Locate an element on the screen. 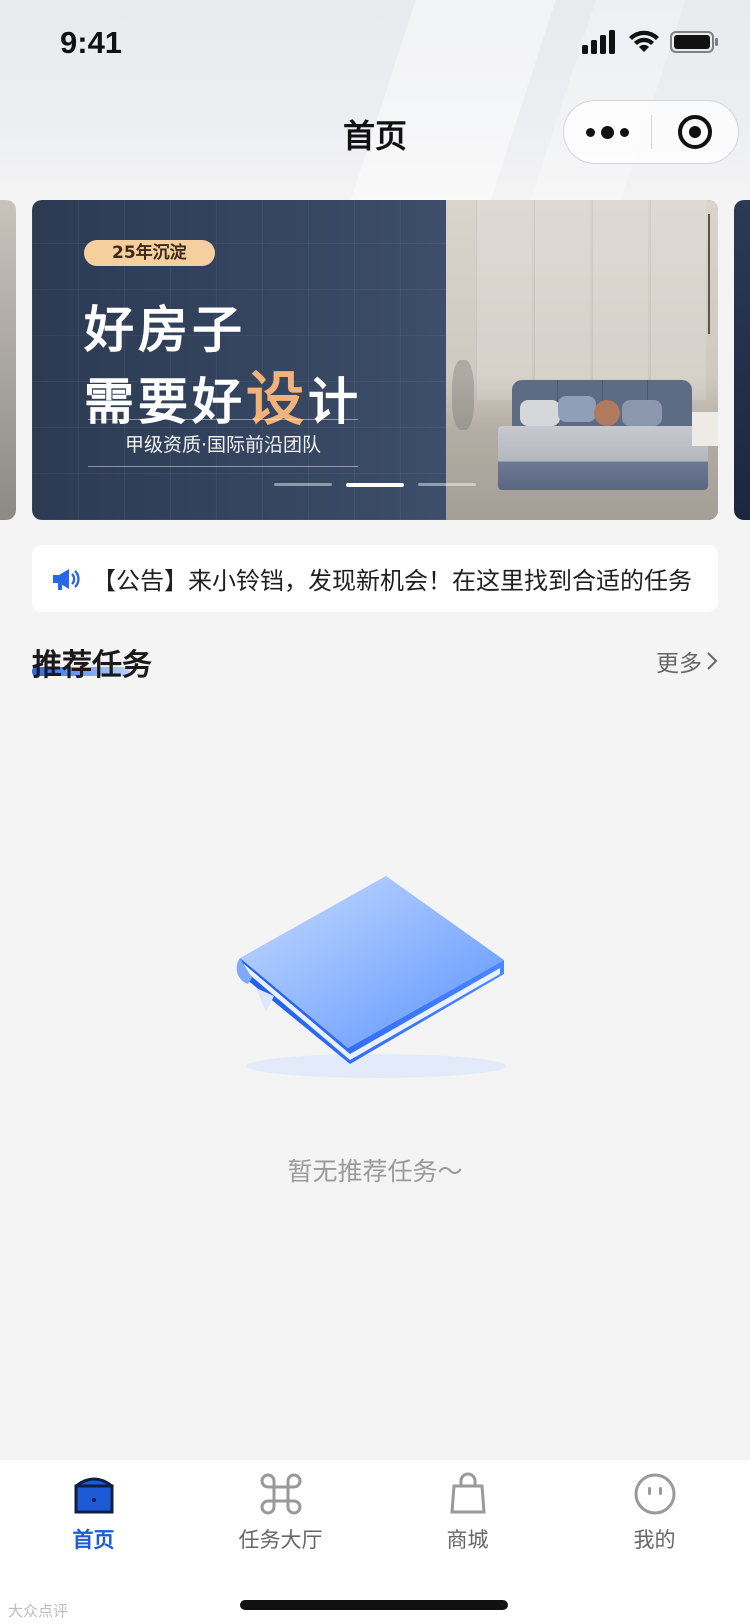 The image size is (750, 1624). tab-mall: 商城 is located at coordinates (467, 1520).